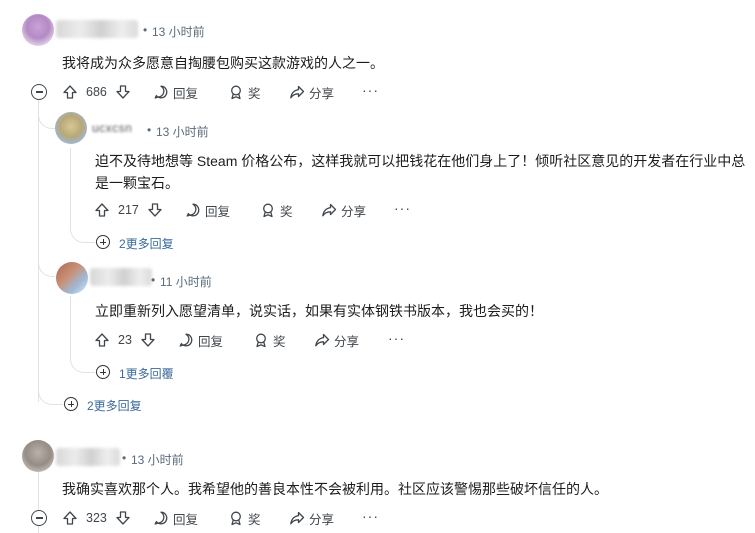 The image size is (755, 533). What do you see at coordinates (319, 311) in the screenshot?
I see `comment-body: 立即重新列入愿望清单，说实话，如果有实体钢铁书版本，我也会买的！` at bounding box center [319, 311].